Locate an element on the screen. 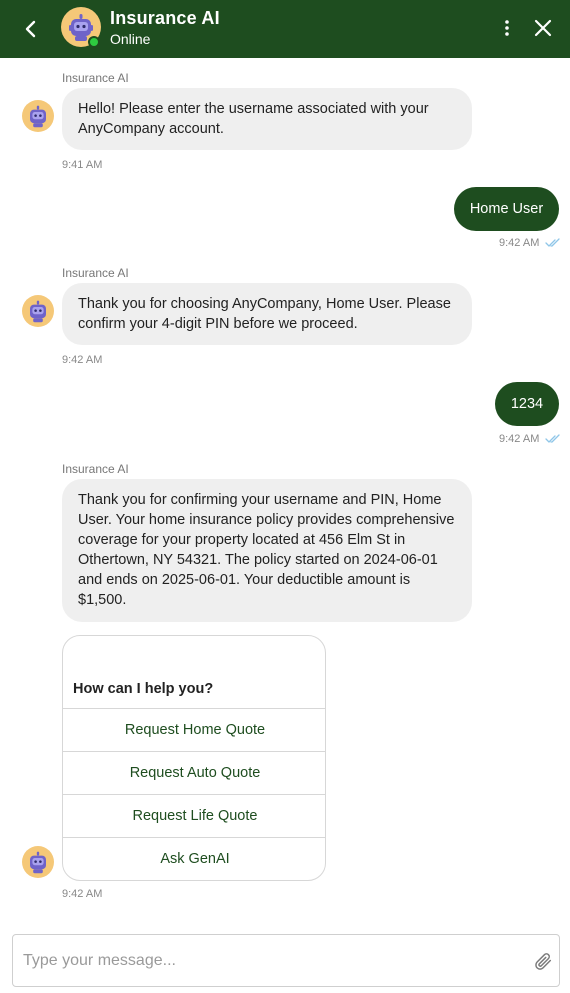 The image size is (570, 993). online-status-dot is located at coordinates (94, 42).